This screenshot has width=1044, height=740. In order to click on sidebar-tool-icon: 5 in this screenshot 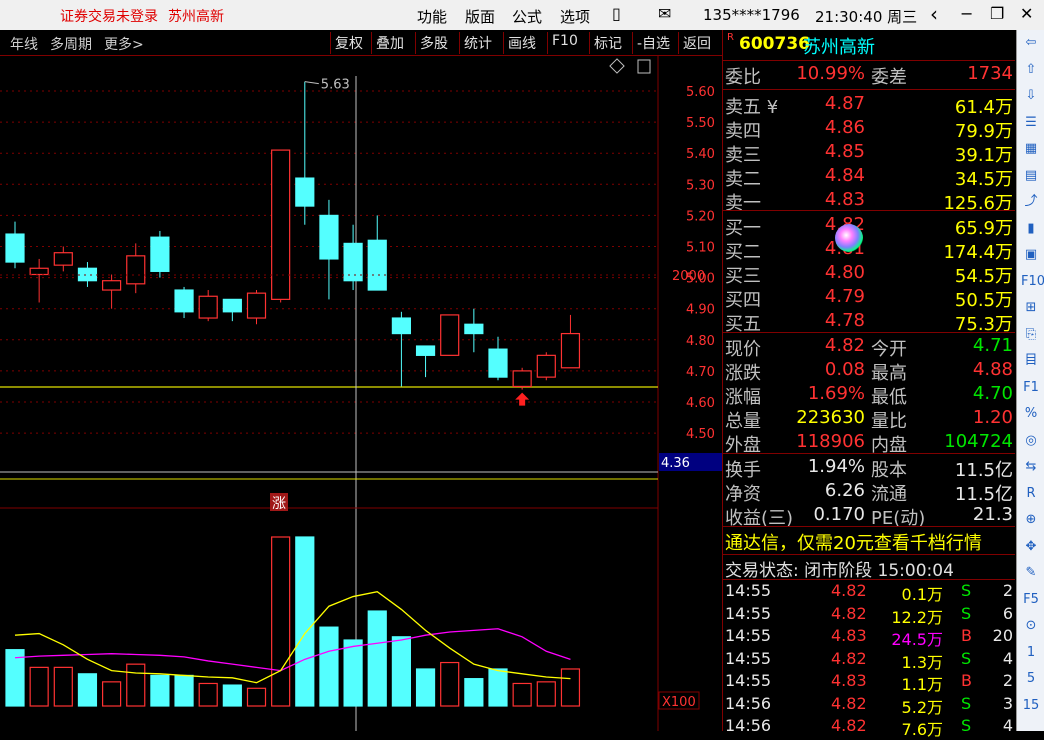, I will do `click(1031, 679)`.